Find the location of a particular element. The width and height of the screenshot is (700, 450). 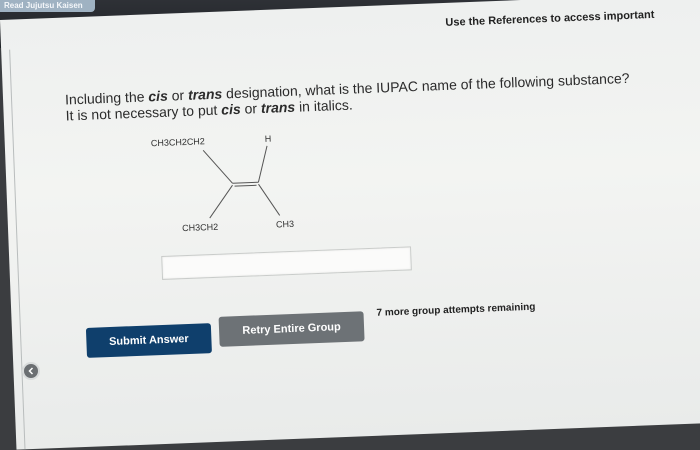

bond-bottom-right is located at coordinates (269, 199).